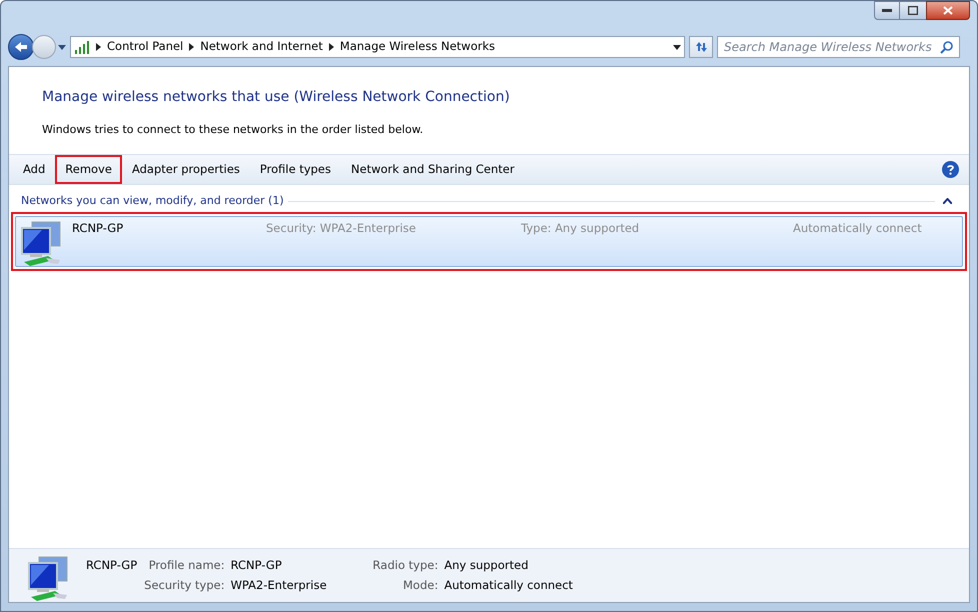  I want to click on toolbar-button: Profile types, so click(296, 169).